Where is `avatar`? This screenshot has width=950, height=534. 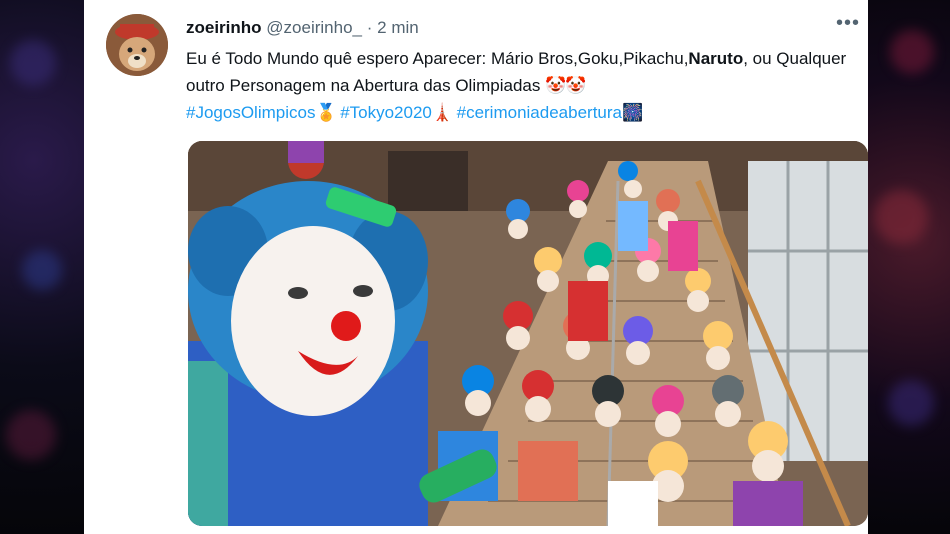 avatar is located at coordinates (137, 45).